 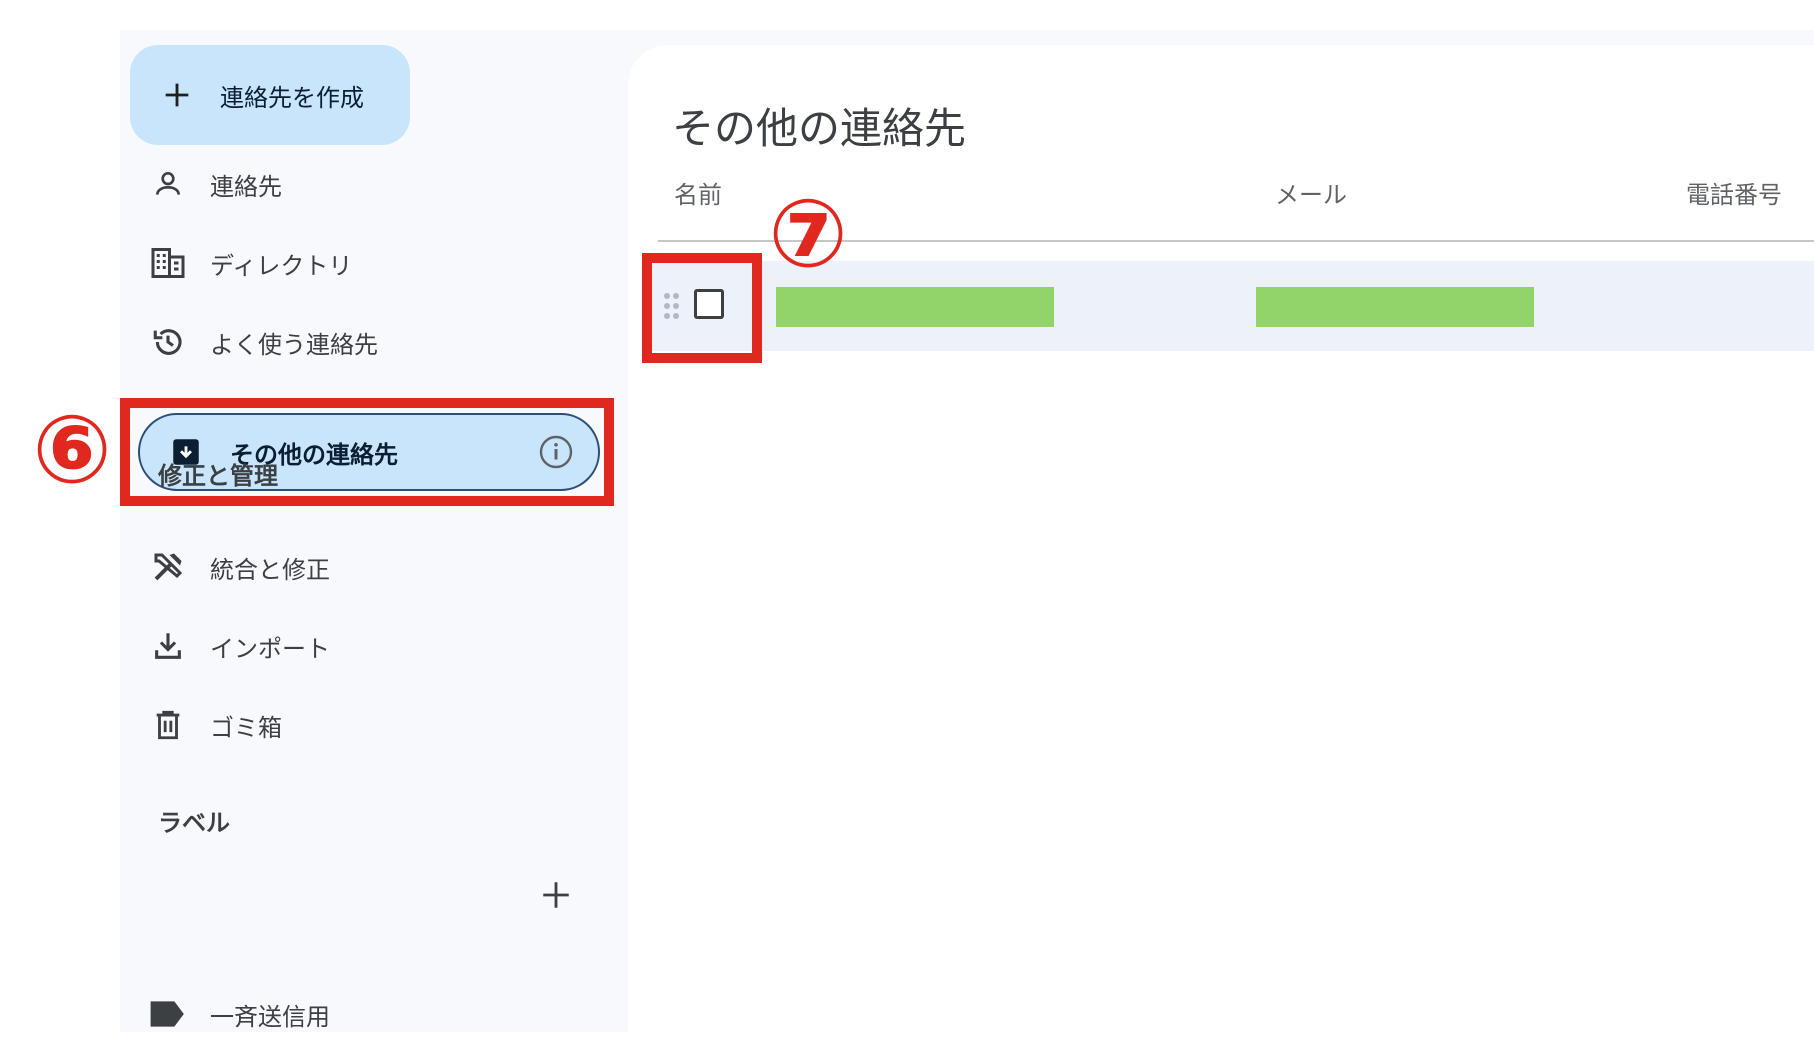 I want to click on create-contact-label: 連絡先を作成, so click(x=292, y=97).